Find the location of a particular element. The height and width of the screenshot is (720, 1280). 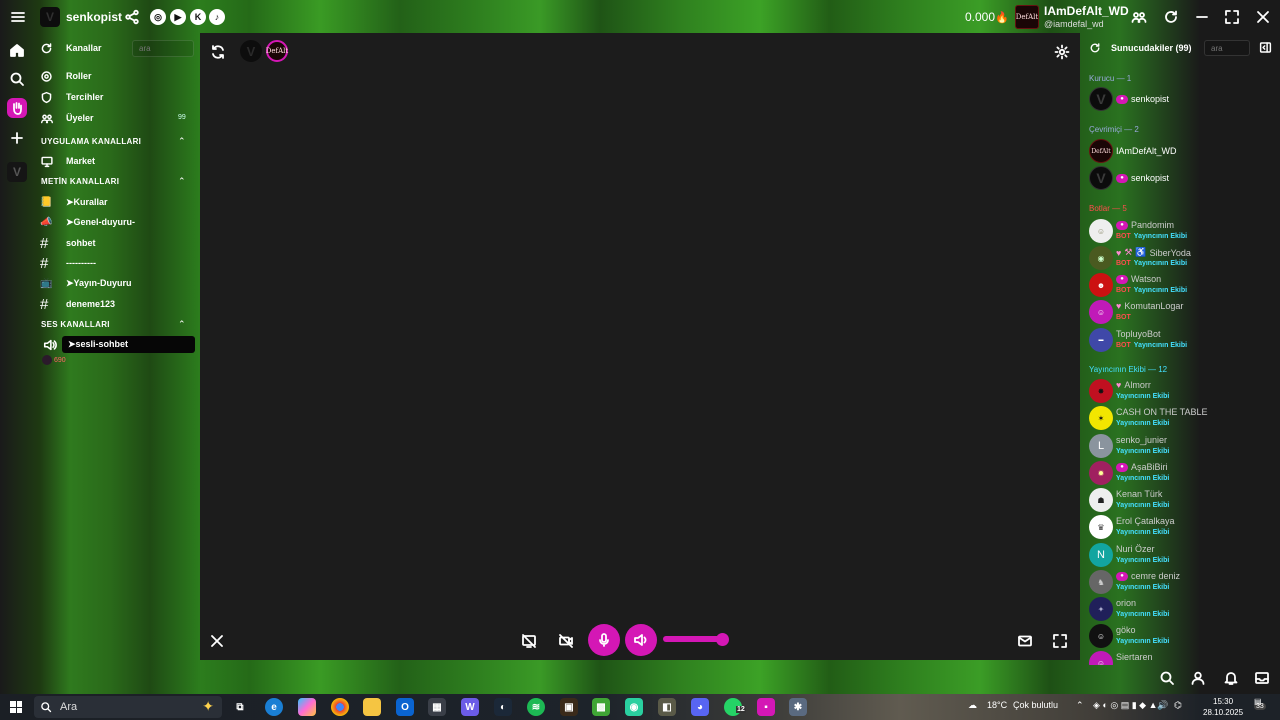

member-team: ✹ ● AşaBiBiri Yayıncının Ekibi is located at coordinates (1184, 474).